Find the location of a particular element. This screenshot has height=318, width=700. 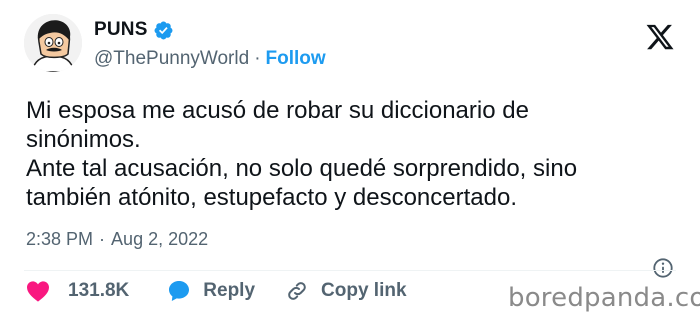

tweet-line: sinónimos. is located at coordinates (83, 139).